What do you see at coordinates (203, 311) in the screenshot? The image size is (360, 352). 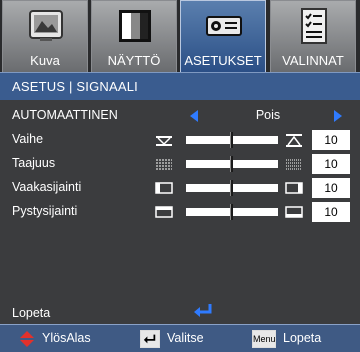 I see `enter-icon` at bounding box center [203, 311].